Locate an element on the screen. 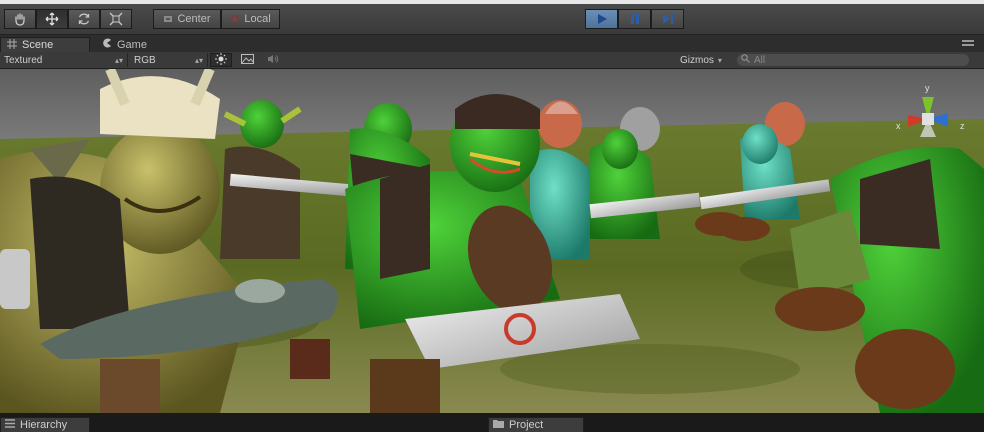 This screenshot has height=432, width=984. scene-lighting-toggle is located at coordinates (221, 60).